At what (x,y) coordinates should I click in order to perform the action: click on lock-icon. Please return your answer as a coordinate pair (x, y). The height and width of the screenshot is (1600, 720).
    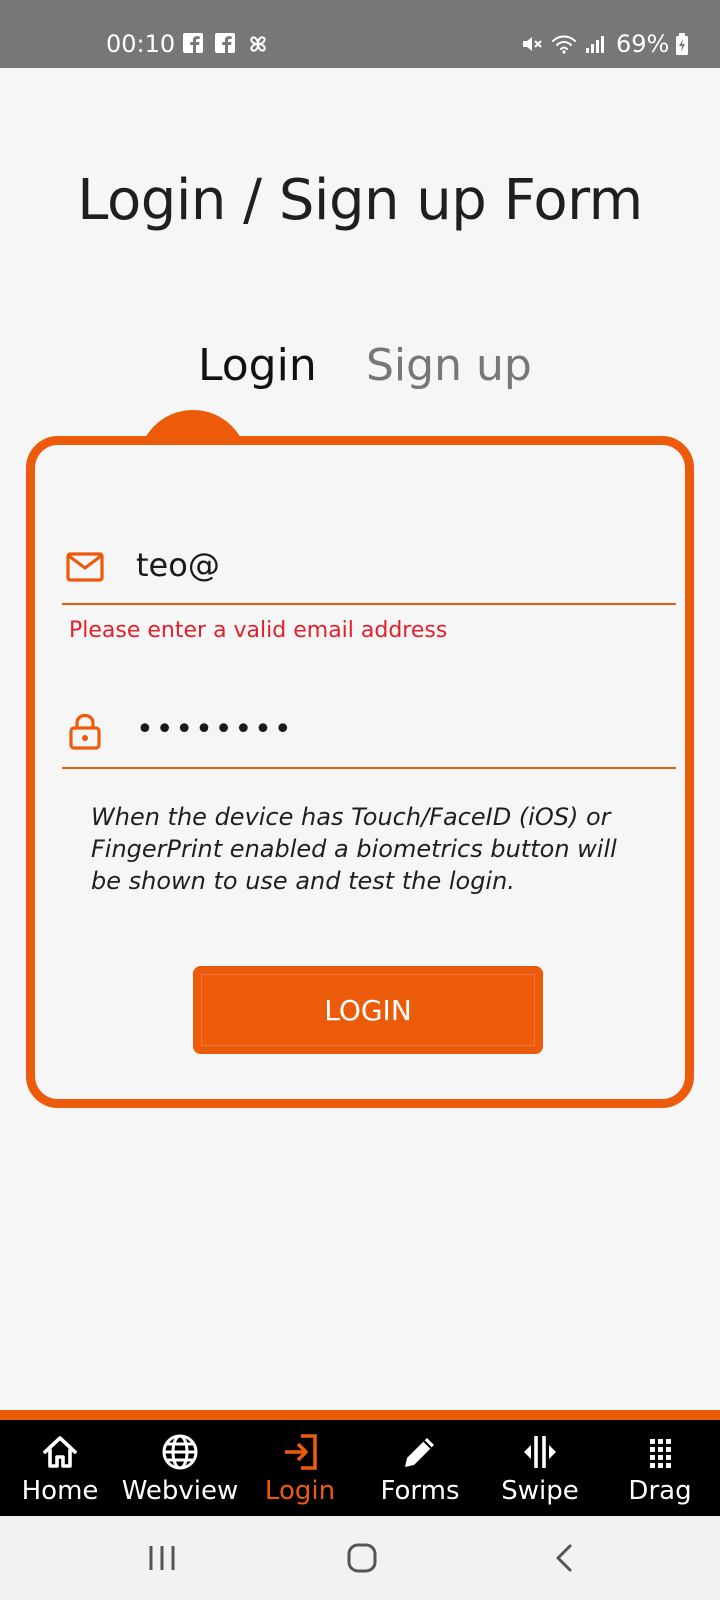
    Looking at the image, I should click on (85, 731).